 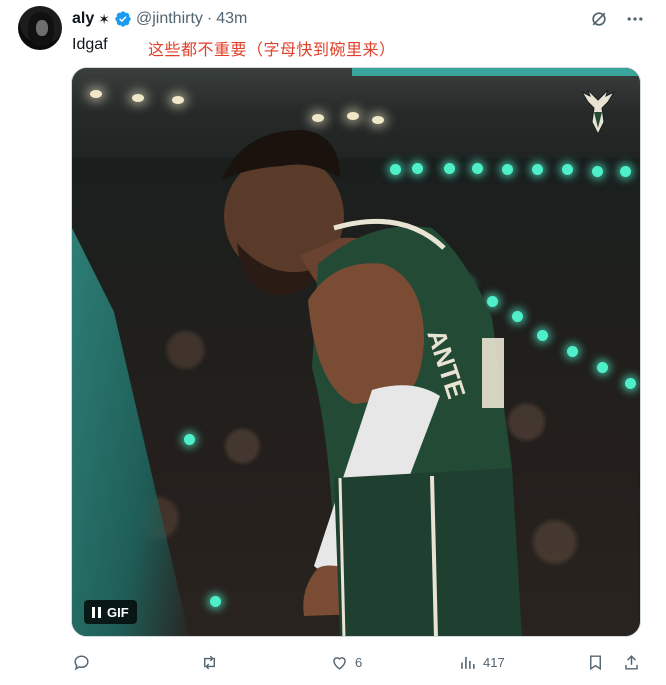 I want to click on share-button, so click(x=631, y=662).